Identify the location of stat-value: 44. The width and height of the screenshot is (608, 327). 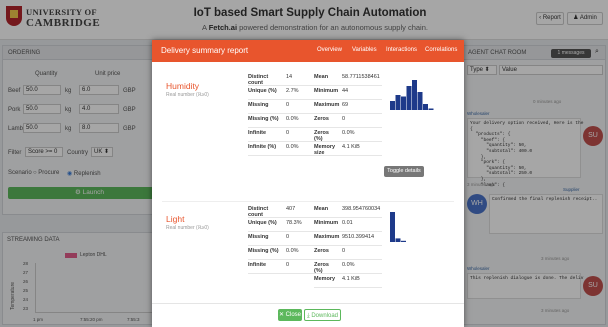
(345, 91).